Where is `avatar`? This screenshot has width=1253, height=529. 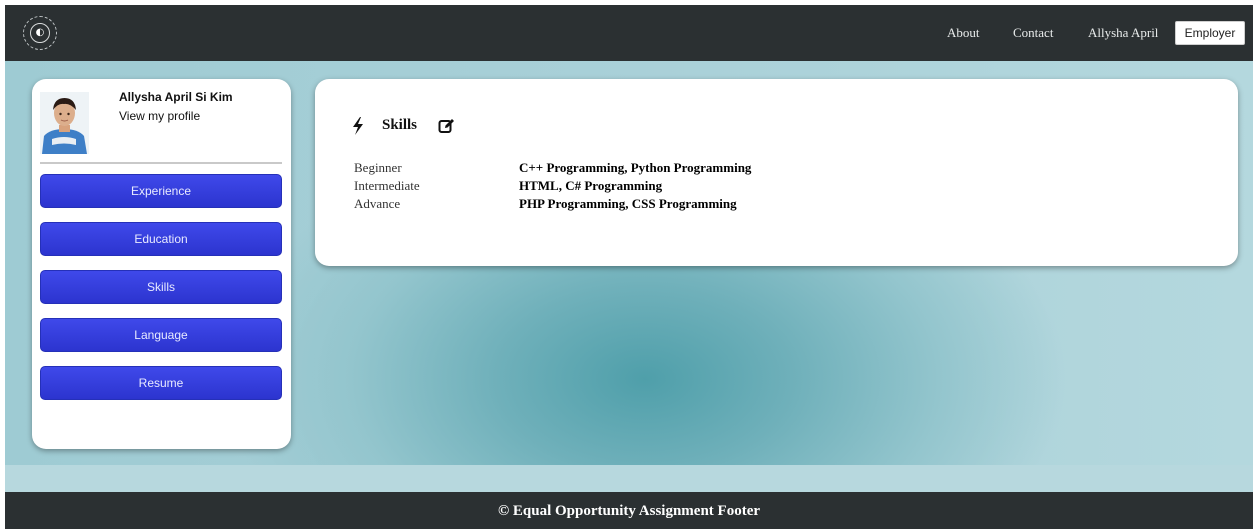
avatar is located at coordinates (64, 123).